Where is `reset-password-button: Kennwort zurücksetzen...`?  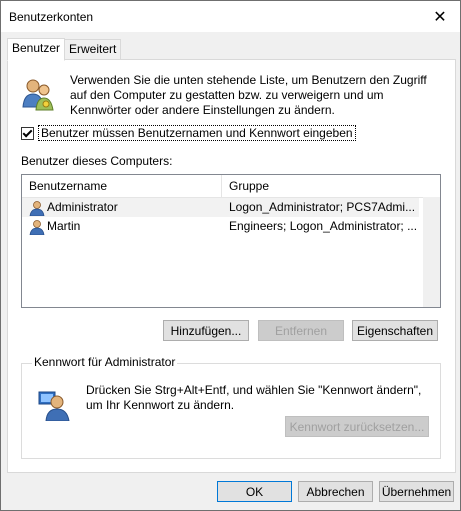 reset-password-button: Kennwort zurücksetzen... is located at coordinates (357, 426).